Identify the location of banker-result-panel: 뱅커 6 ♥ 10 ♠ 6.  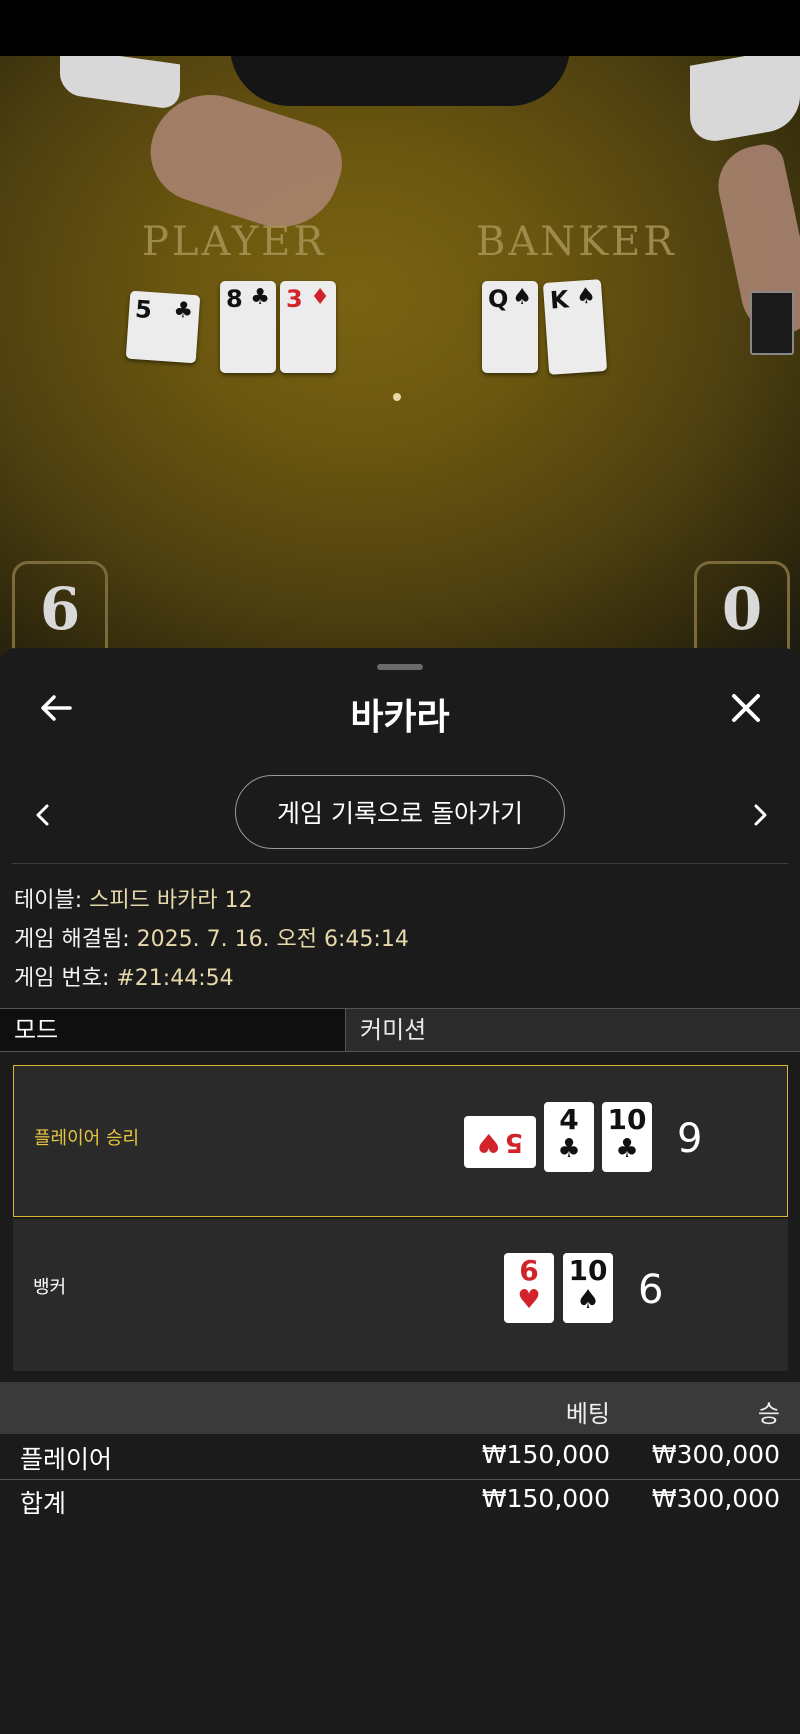
(400, 1295).